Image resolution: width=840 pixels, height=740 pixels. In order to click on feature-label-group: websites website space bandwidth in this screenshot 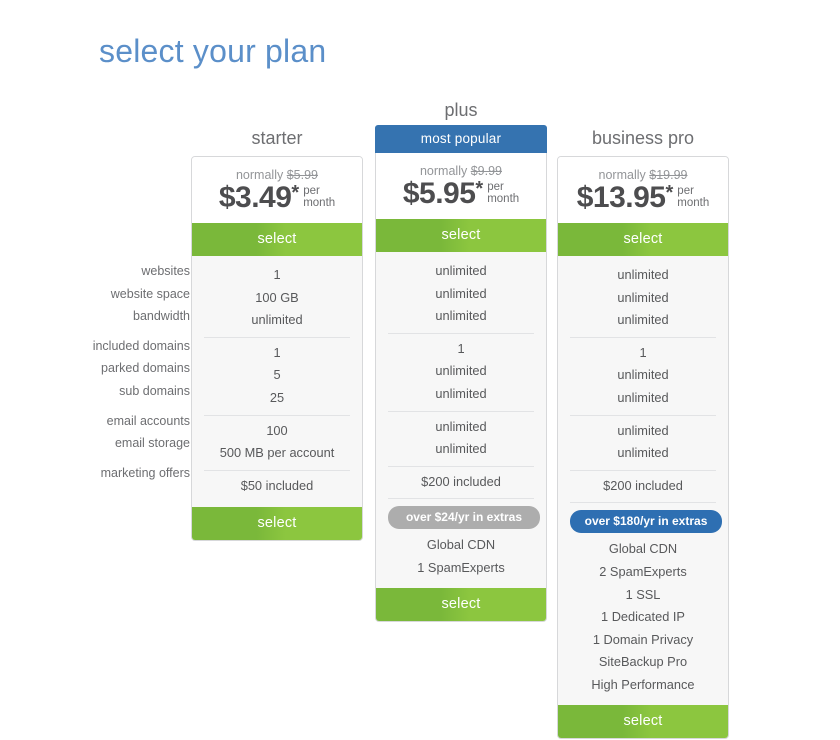, I will do `click(115, 294)`.